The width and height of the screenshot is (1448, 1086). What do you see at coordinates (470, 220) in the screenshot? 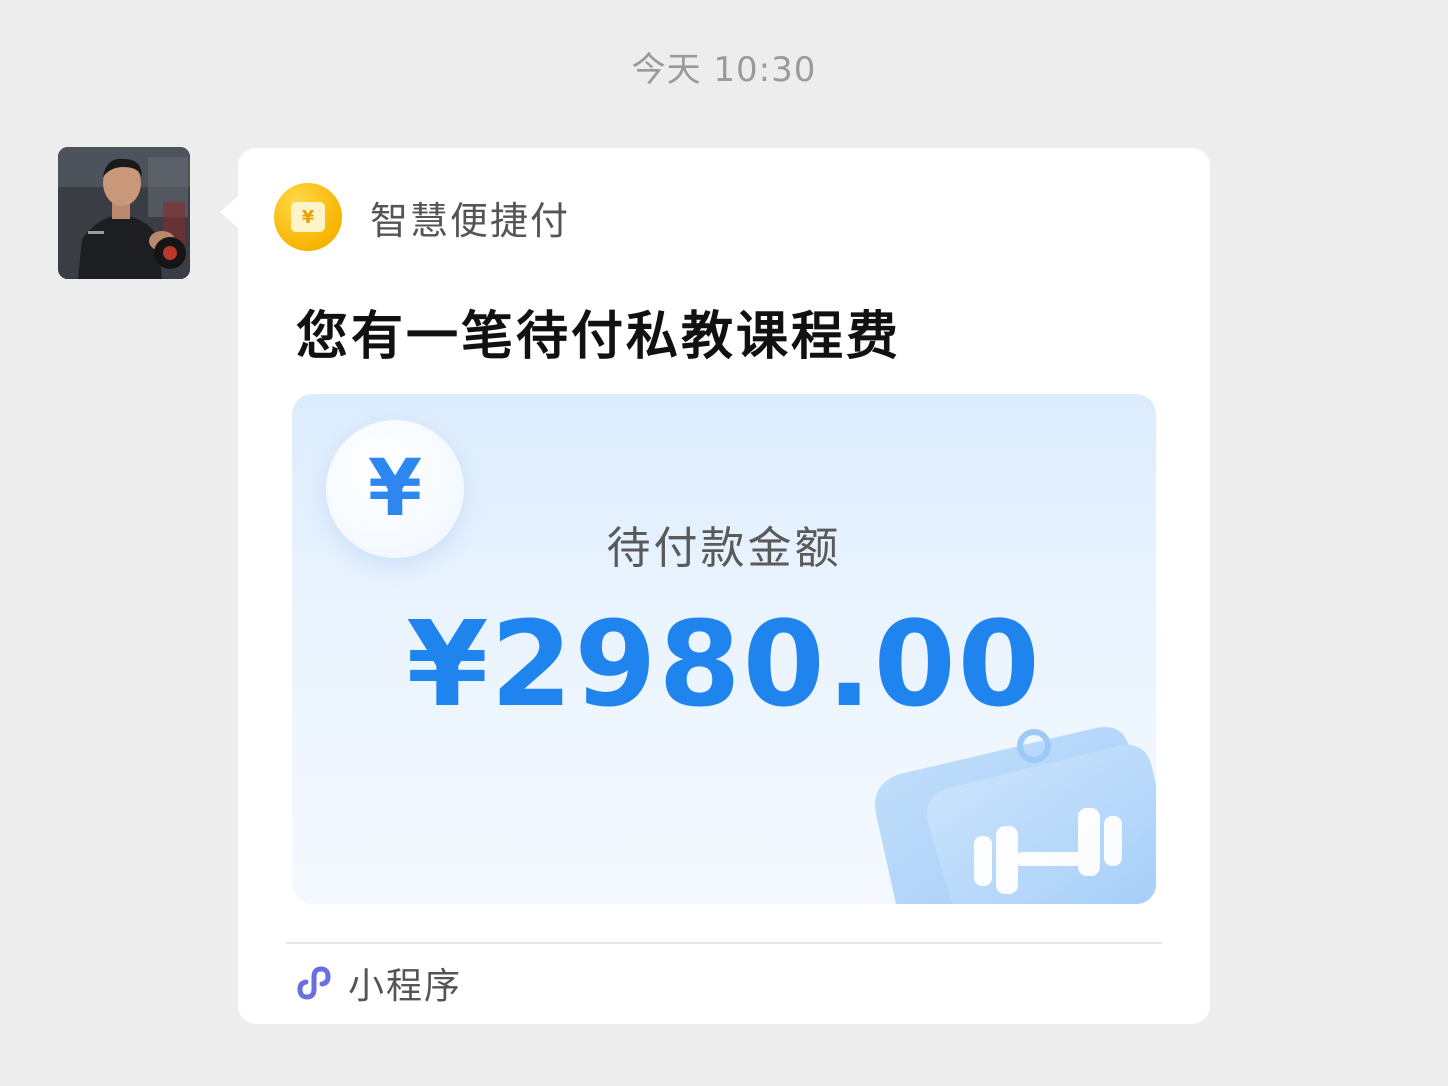
I see `app-name: 智慧便捷付` at bounding box center [470, 220].